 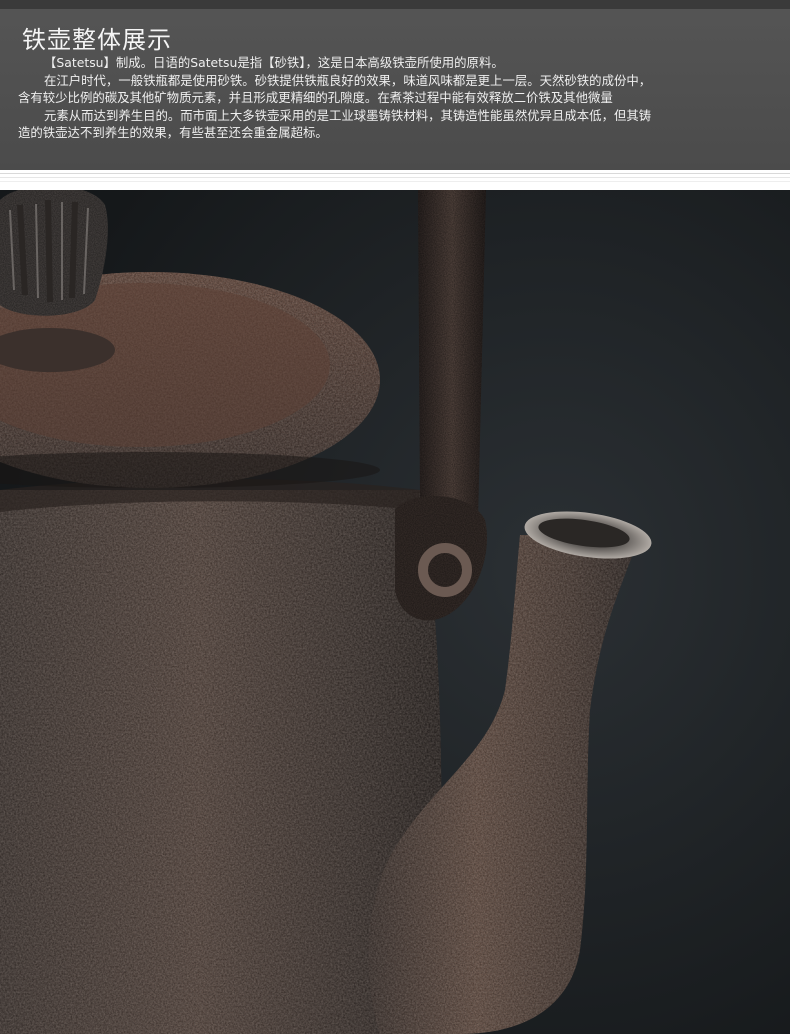 What do you see at coordinates (97, 40) in the screenshot?
I see `section-title: 铁壶整体展示` at bounding box center [97, 40].